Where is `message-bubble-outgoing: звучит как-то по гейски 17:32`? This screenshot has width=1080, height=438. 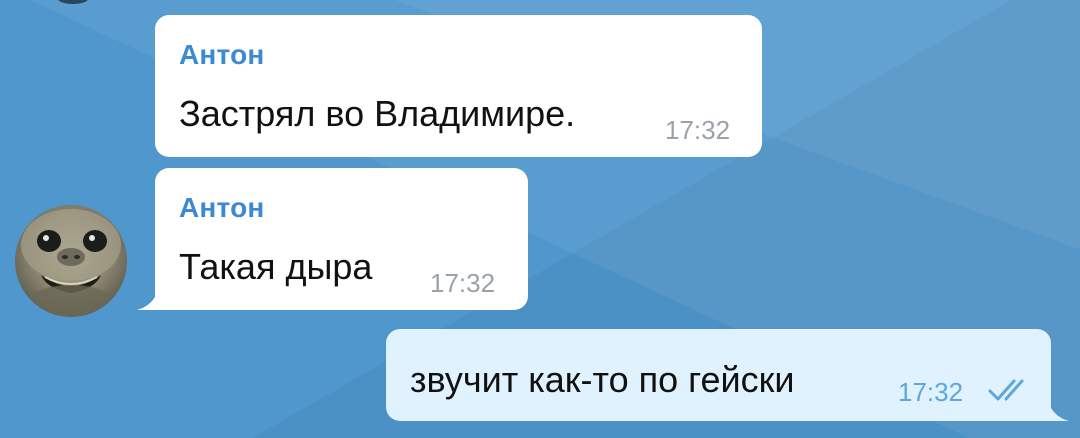 message-bubble-outgoing: звучит как-то по гейски 17:32 is located at coordinates (727, 375).